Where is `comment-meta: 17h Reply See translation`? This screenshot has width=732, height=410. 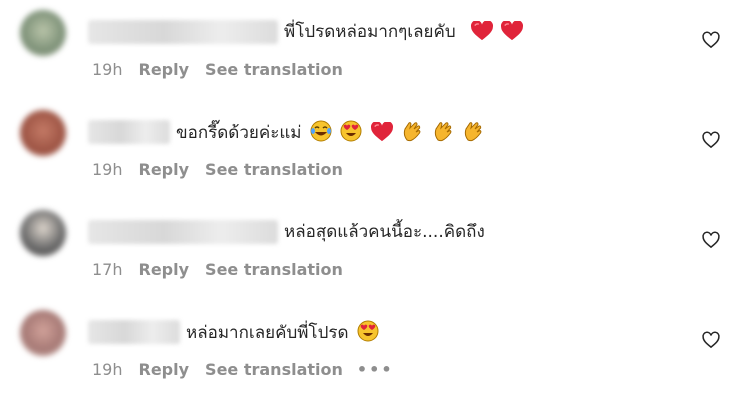 comment-meta: 17h Reply See translation is located at coordinates (217, 269).